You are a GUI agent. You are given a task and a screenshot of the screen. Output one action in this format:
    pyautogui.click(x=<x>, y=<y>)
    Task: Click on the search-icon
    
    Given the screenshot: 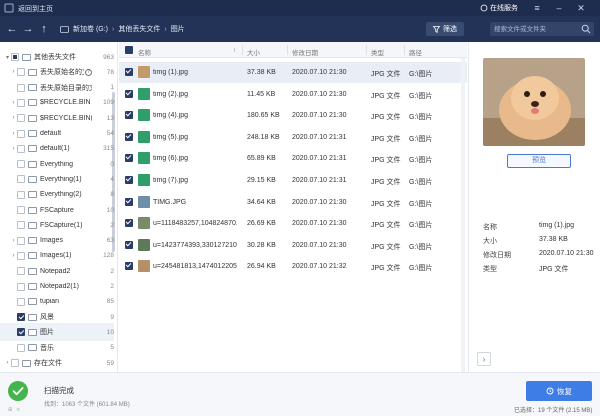 What is the action you would take?
    pyautogui.click(x=586, y=29)
    